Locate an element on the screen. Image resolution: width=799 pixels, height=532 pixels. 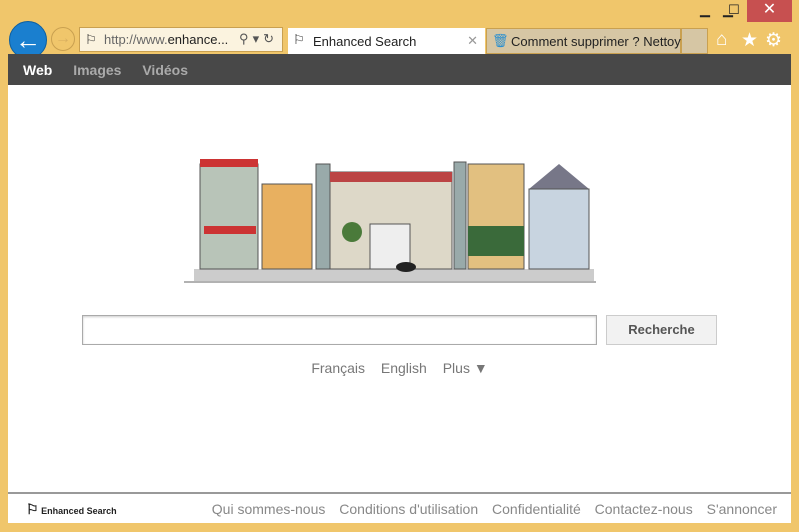
lang-francais: Français is located at coordinates (338, 368).